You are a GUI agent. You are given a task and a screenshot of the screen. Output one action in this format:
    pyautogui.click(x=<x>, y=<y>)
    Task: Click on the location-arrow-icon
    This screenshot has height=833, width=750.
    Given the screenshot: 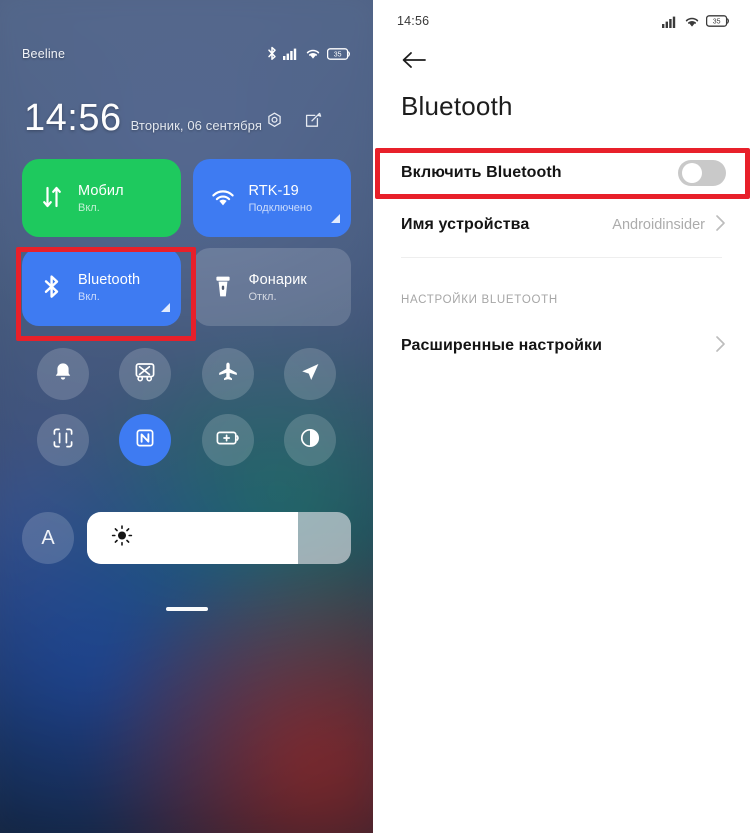 What is the action you would take?
    pyautogui.click(x=310, y=374)
    